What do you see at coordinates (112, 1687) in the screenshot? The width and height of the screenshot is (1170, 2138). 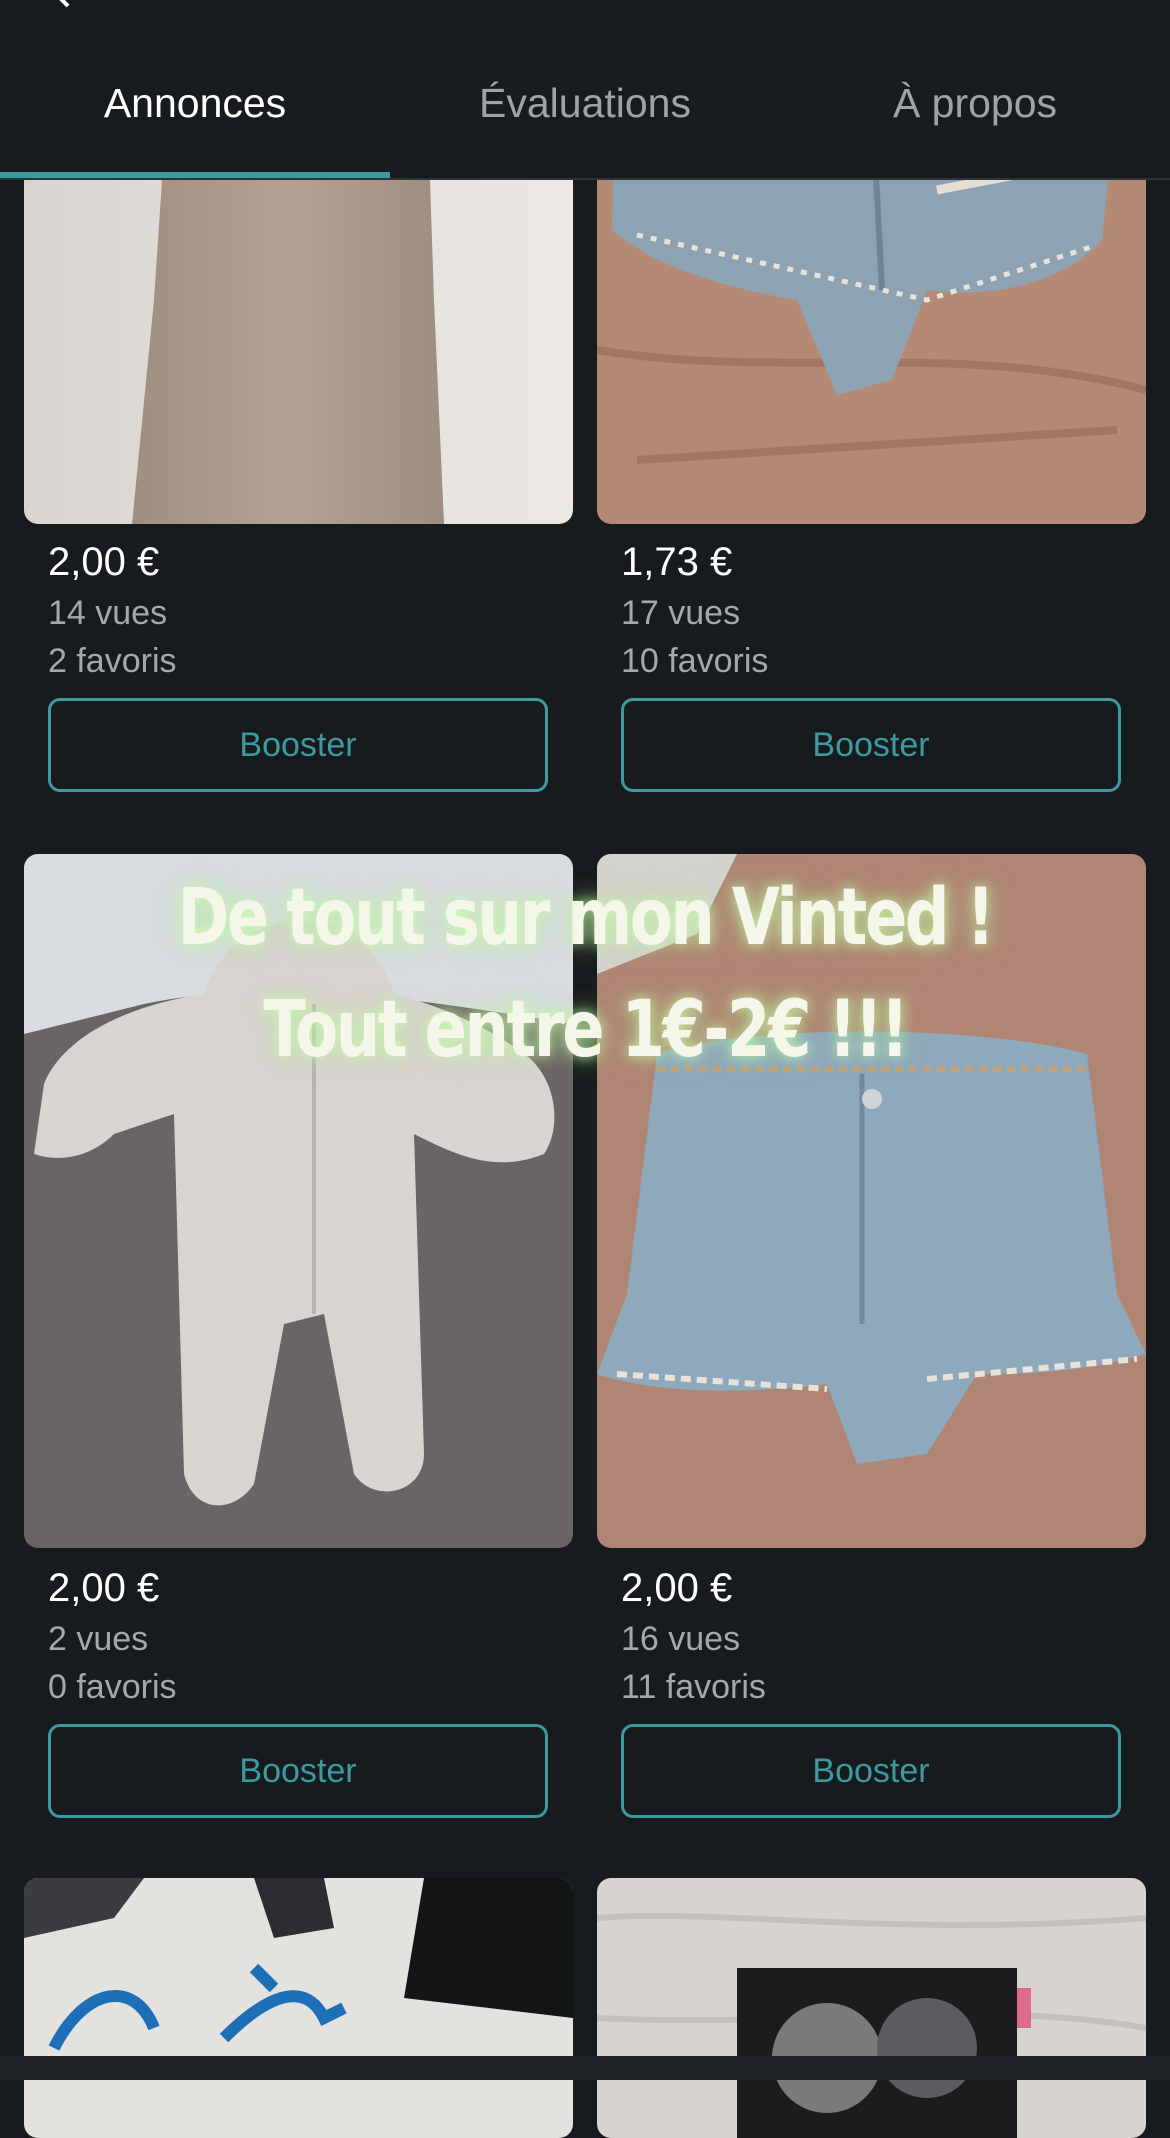 I see `item-favorites: 0 favoris` at bounding box center [112, 1687].